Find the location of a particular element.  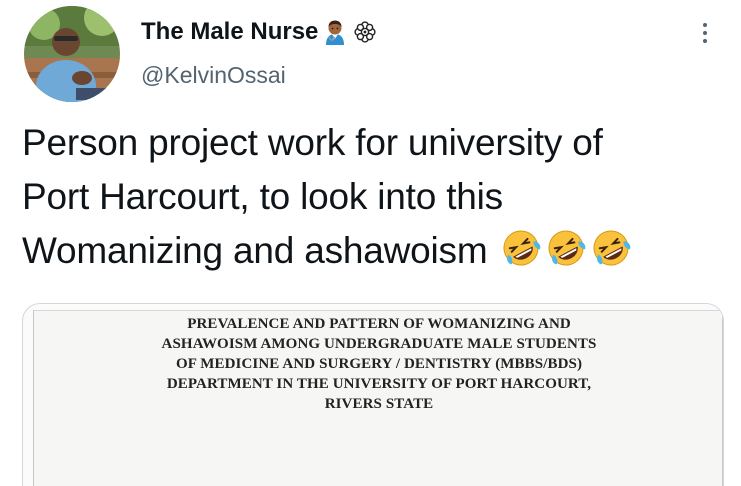

health-worker-man-emoji is located at coordinates (335, 32).